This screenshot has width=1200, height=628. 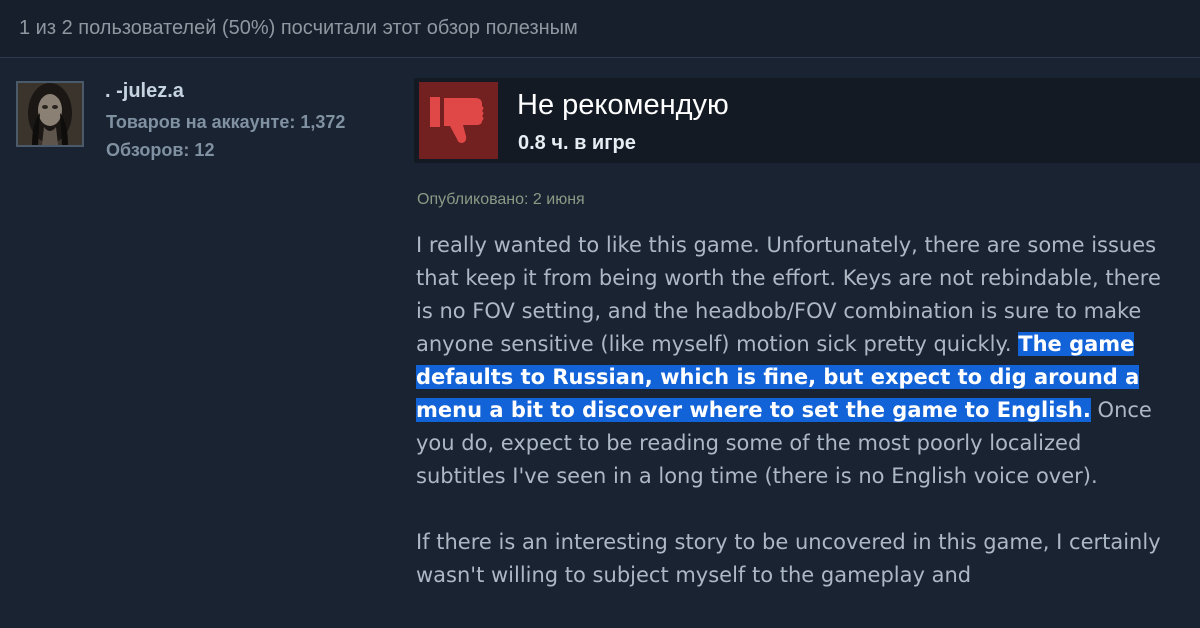 I want to click on author-name: . -julez.a, so click(x=144, y=91).